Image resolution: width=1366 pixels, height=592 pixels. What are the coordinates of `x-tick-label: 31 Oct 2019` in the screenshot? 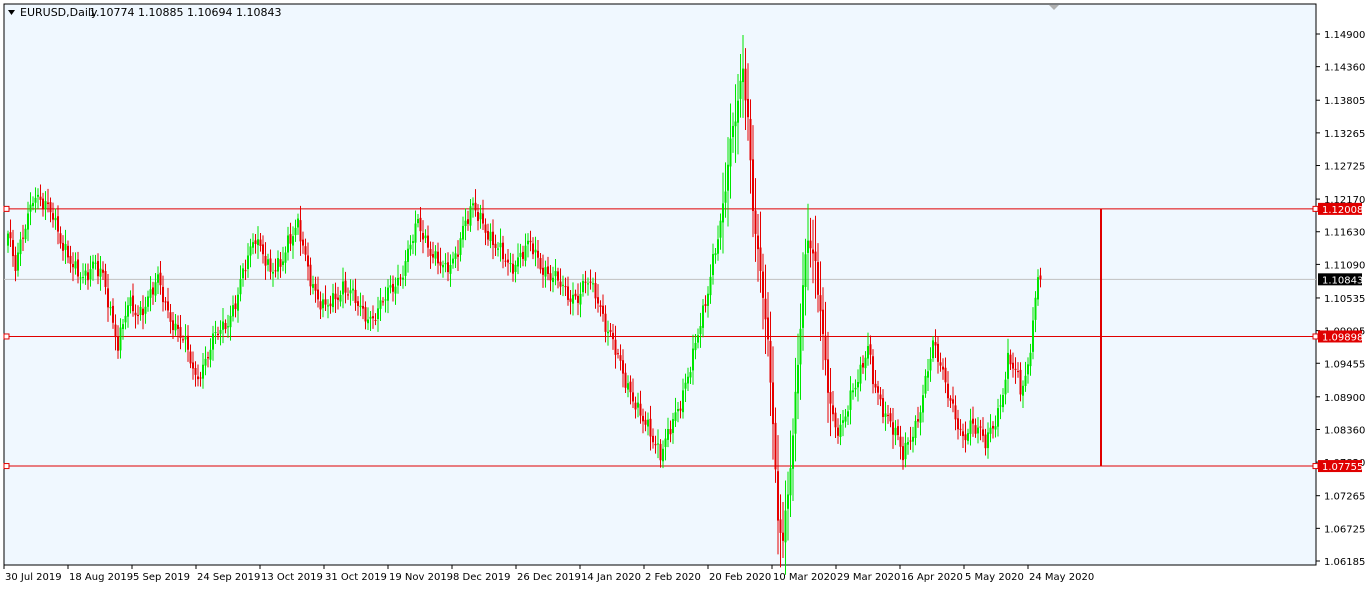 It's located at (356, 577).